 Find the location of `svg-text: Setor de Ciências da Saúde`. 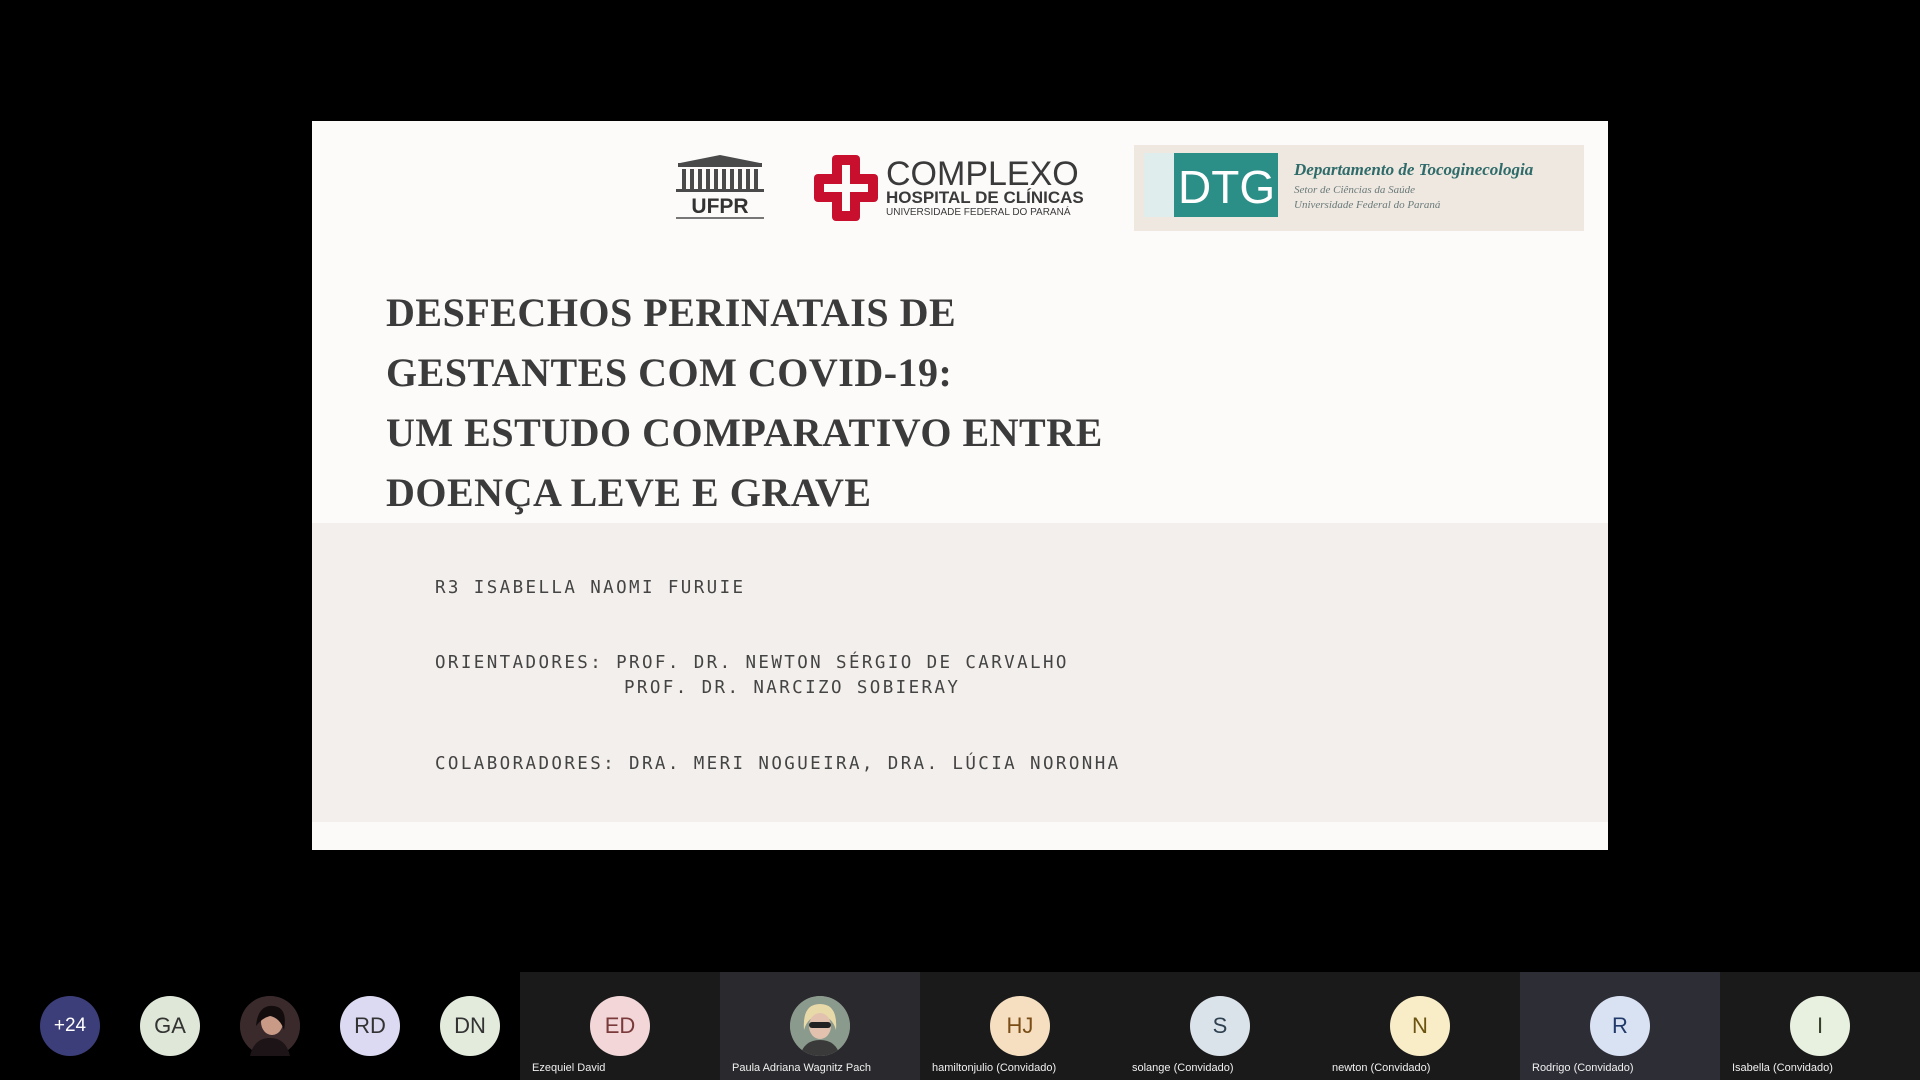

svg-text: Setor de Ciências da Saúde is located at coordinates (1354, 190).